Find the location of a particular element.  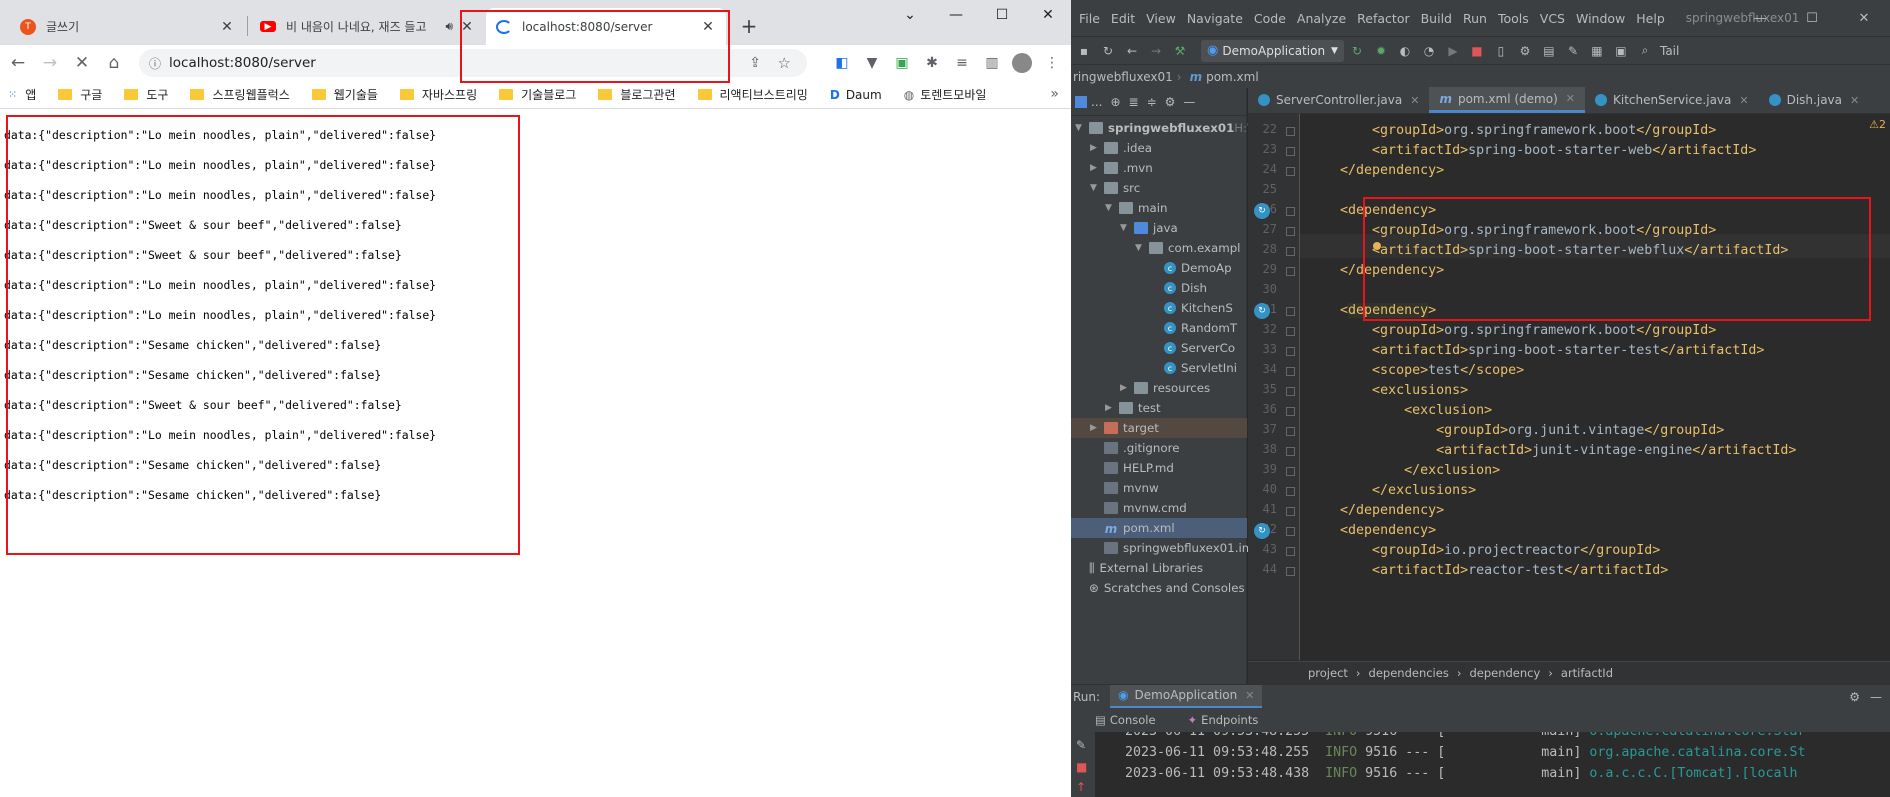

home-icon: ⌂ is located at coordinates (114, 63).